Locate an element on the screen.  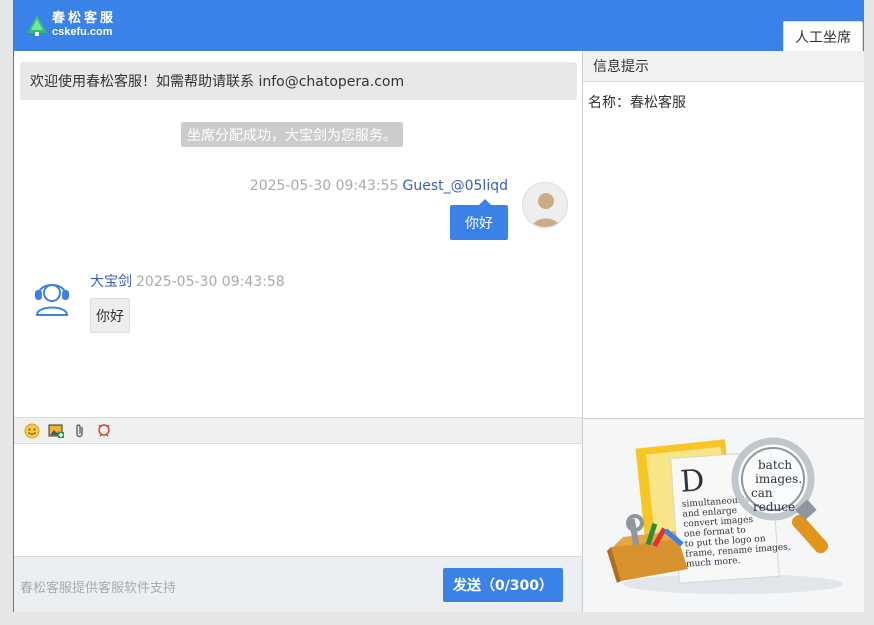
editor-toolbar is located at coordinates (298, 430).